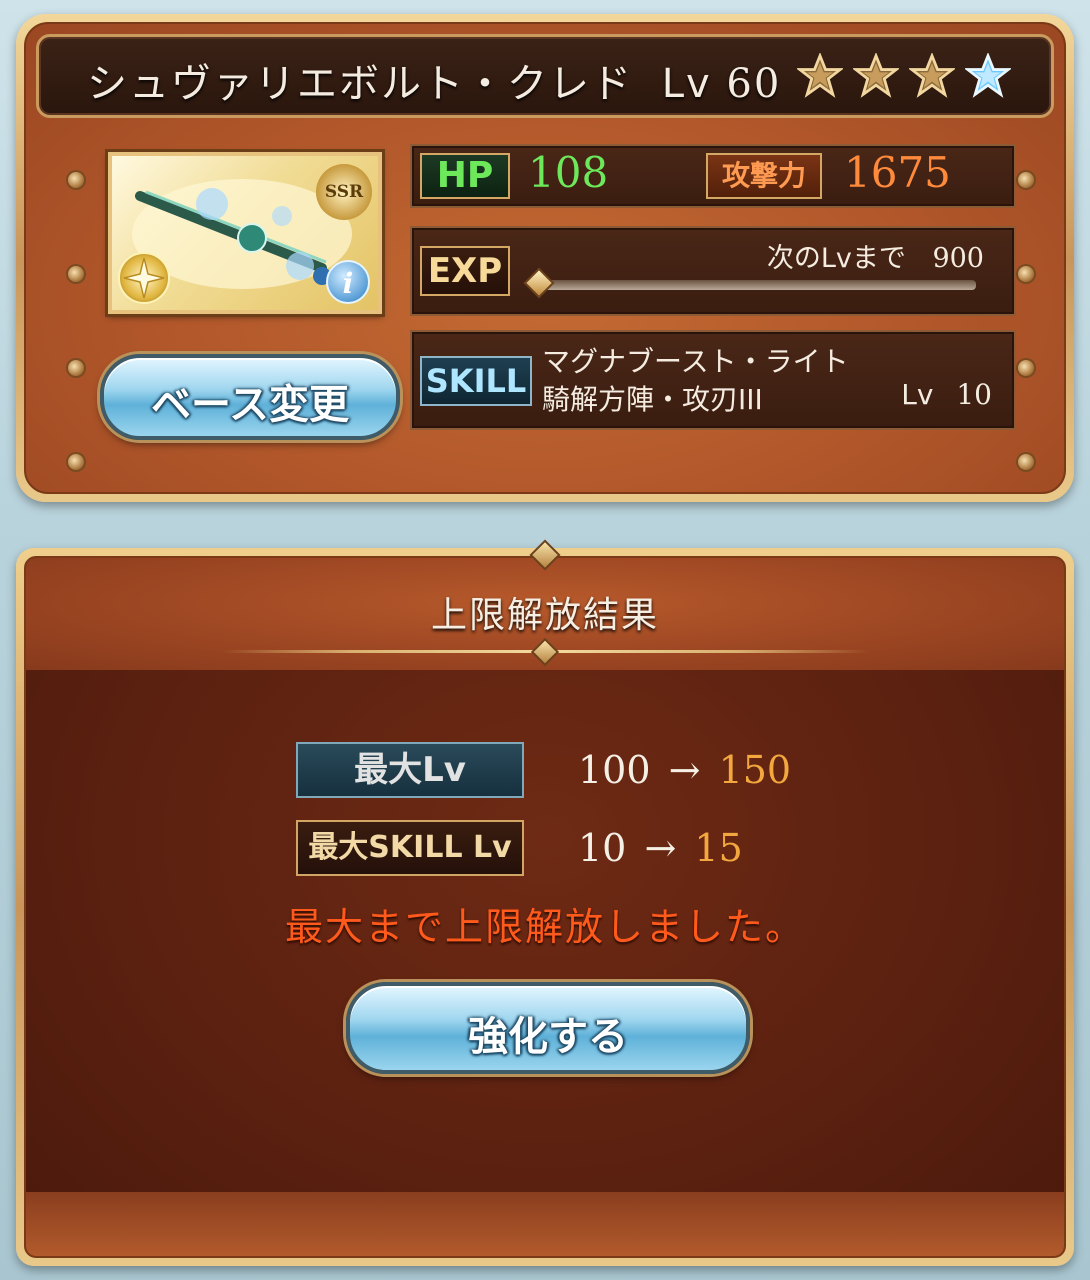 This screenshot has width=1090, height=1280. What do you see at coordinates (904, 76) in the screenshot?
I see `rarity-stars` at bounding box center [904, 76].